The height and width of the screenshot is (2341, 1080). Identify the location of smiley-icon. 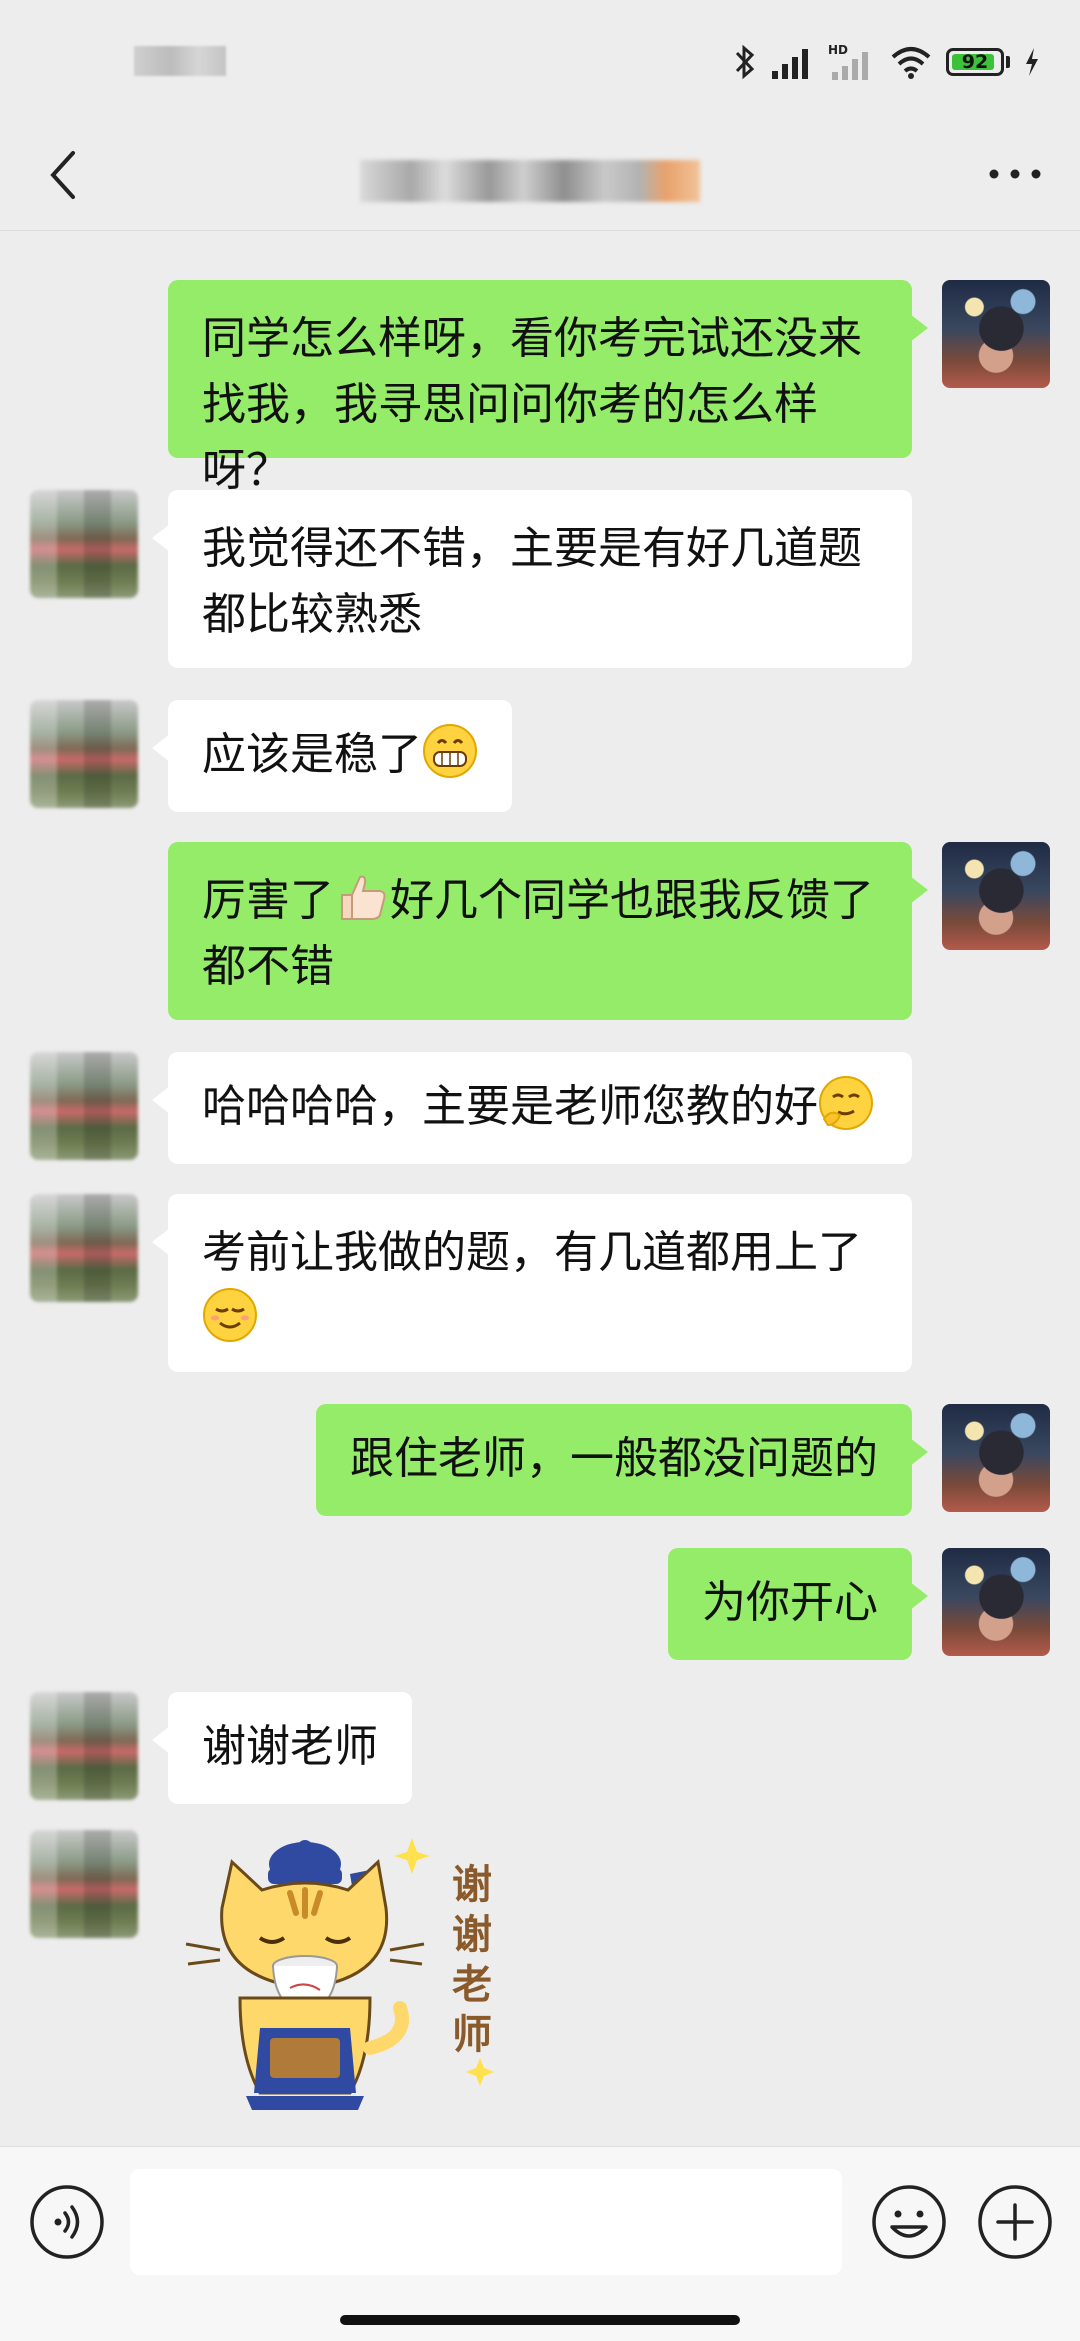
(909, 2222).